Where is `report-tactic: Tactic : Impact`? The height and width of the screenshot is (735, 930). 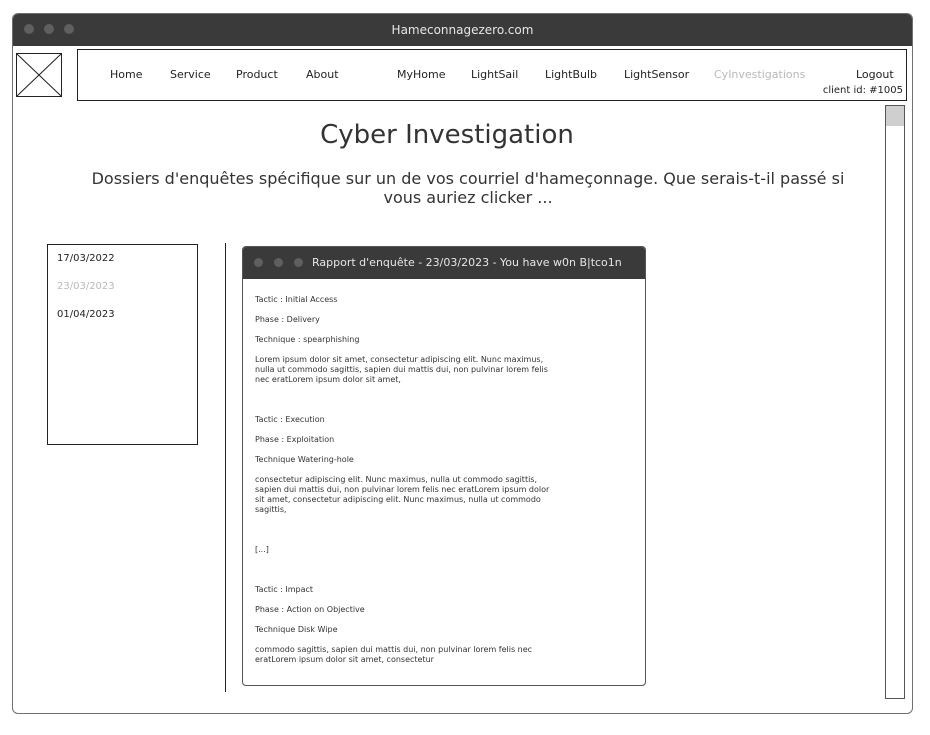 report-tactic: Tactic : Impact is located at coordinates (284, 589).